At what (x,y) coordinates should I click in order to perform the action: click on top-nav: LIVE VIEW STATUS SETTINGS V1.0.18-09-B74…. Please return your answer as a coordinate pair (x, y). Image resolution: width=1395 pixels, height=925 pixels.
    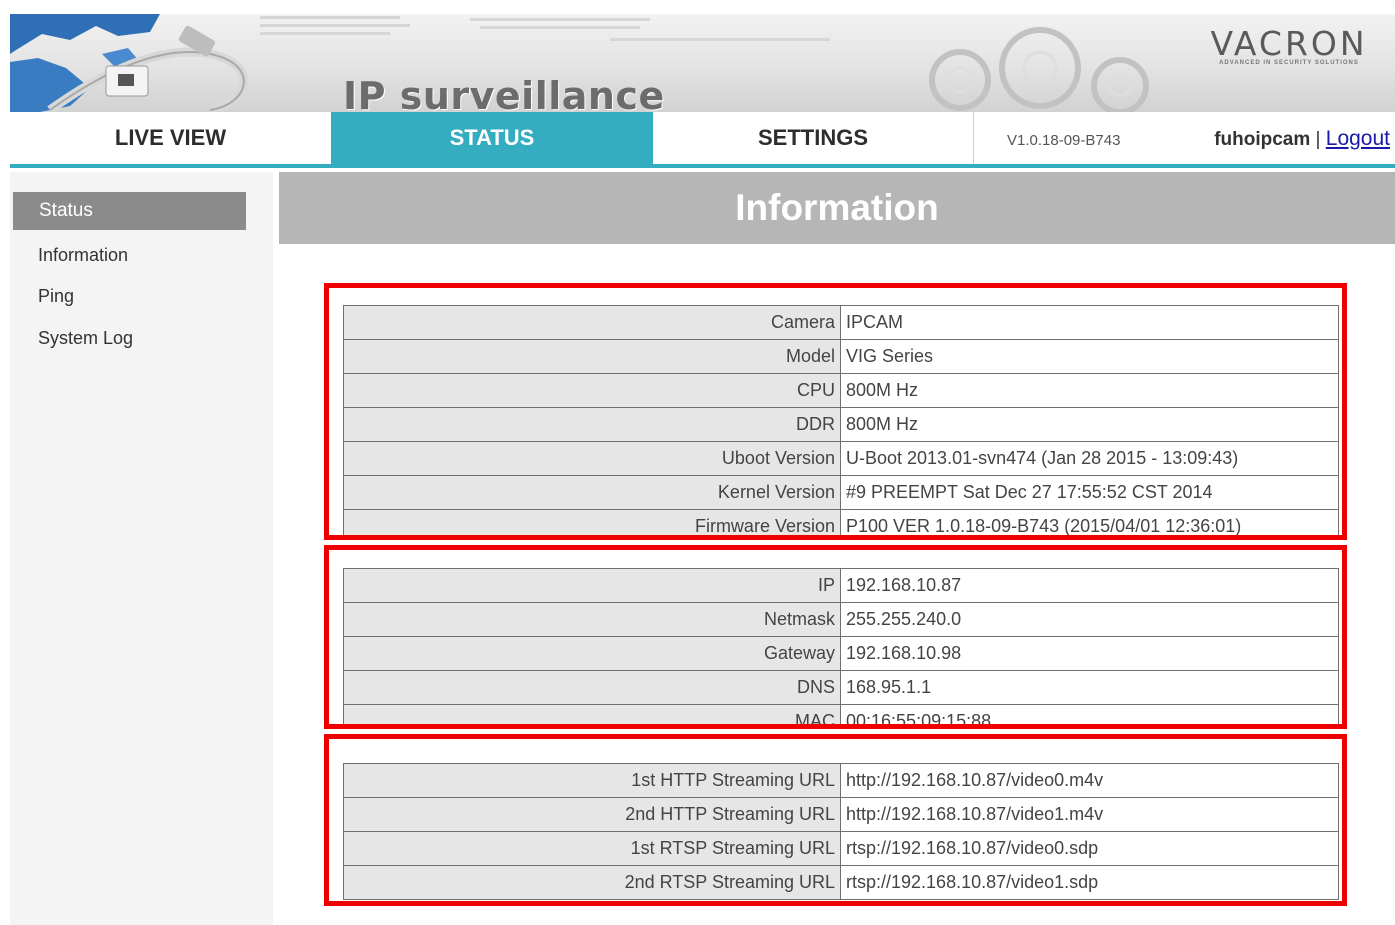
    Looking at the image, I should click on (702, 140).